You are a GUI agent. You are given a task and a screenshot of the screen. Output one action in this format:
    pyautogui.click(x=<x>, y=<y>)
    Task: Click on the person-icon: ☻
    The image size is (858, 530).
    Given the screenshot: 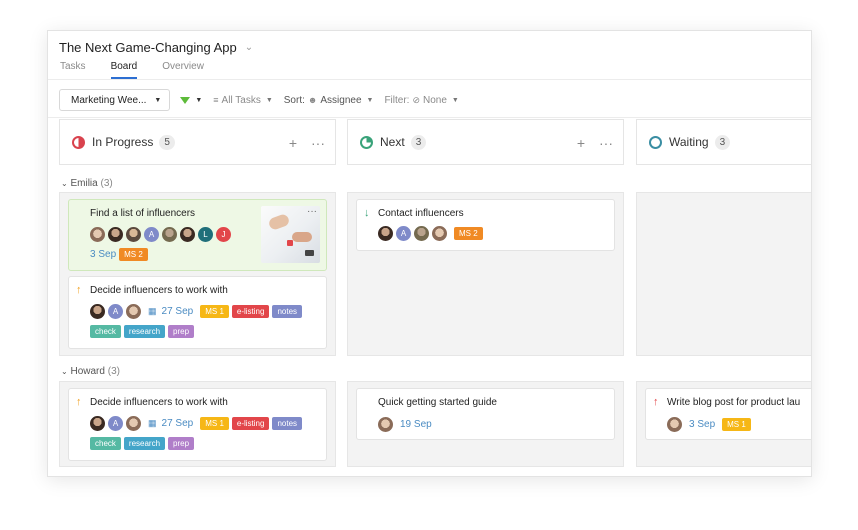 What is the action you would take?
    pyautogui.click(x=312, y=100)
    